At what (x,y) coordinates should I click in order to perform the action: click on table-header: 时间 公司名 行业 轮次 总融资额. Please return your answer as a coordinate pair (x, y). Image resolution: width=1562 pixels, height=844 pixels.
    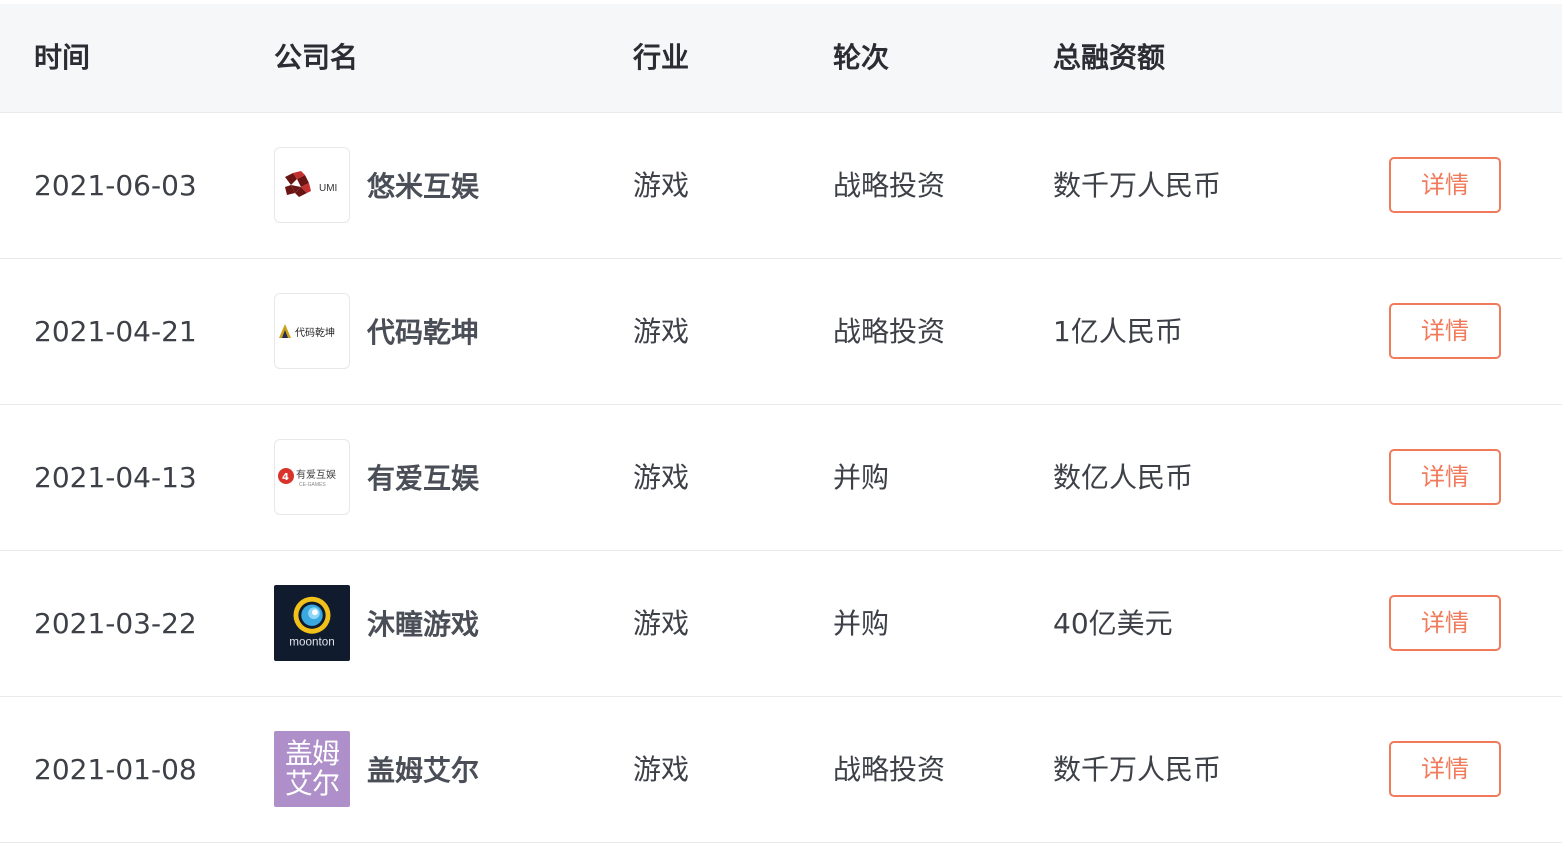
    Looking at the image, I should click on (781, 58).